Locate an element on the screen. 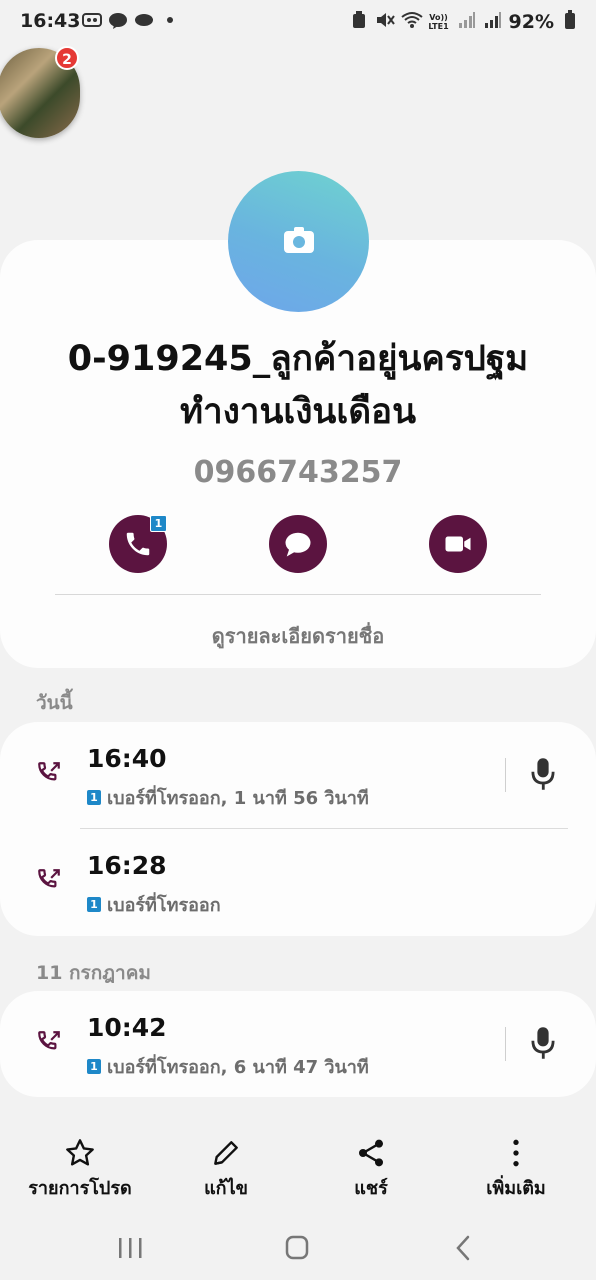 The width and height of the screenshot is (596, 1280). camera-icon is located at coordinates (298, 239).